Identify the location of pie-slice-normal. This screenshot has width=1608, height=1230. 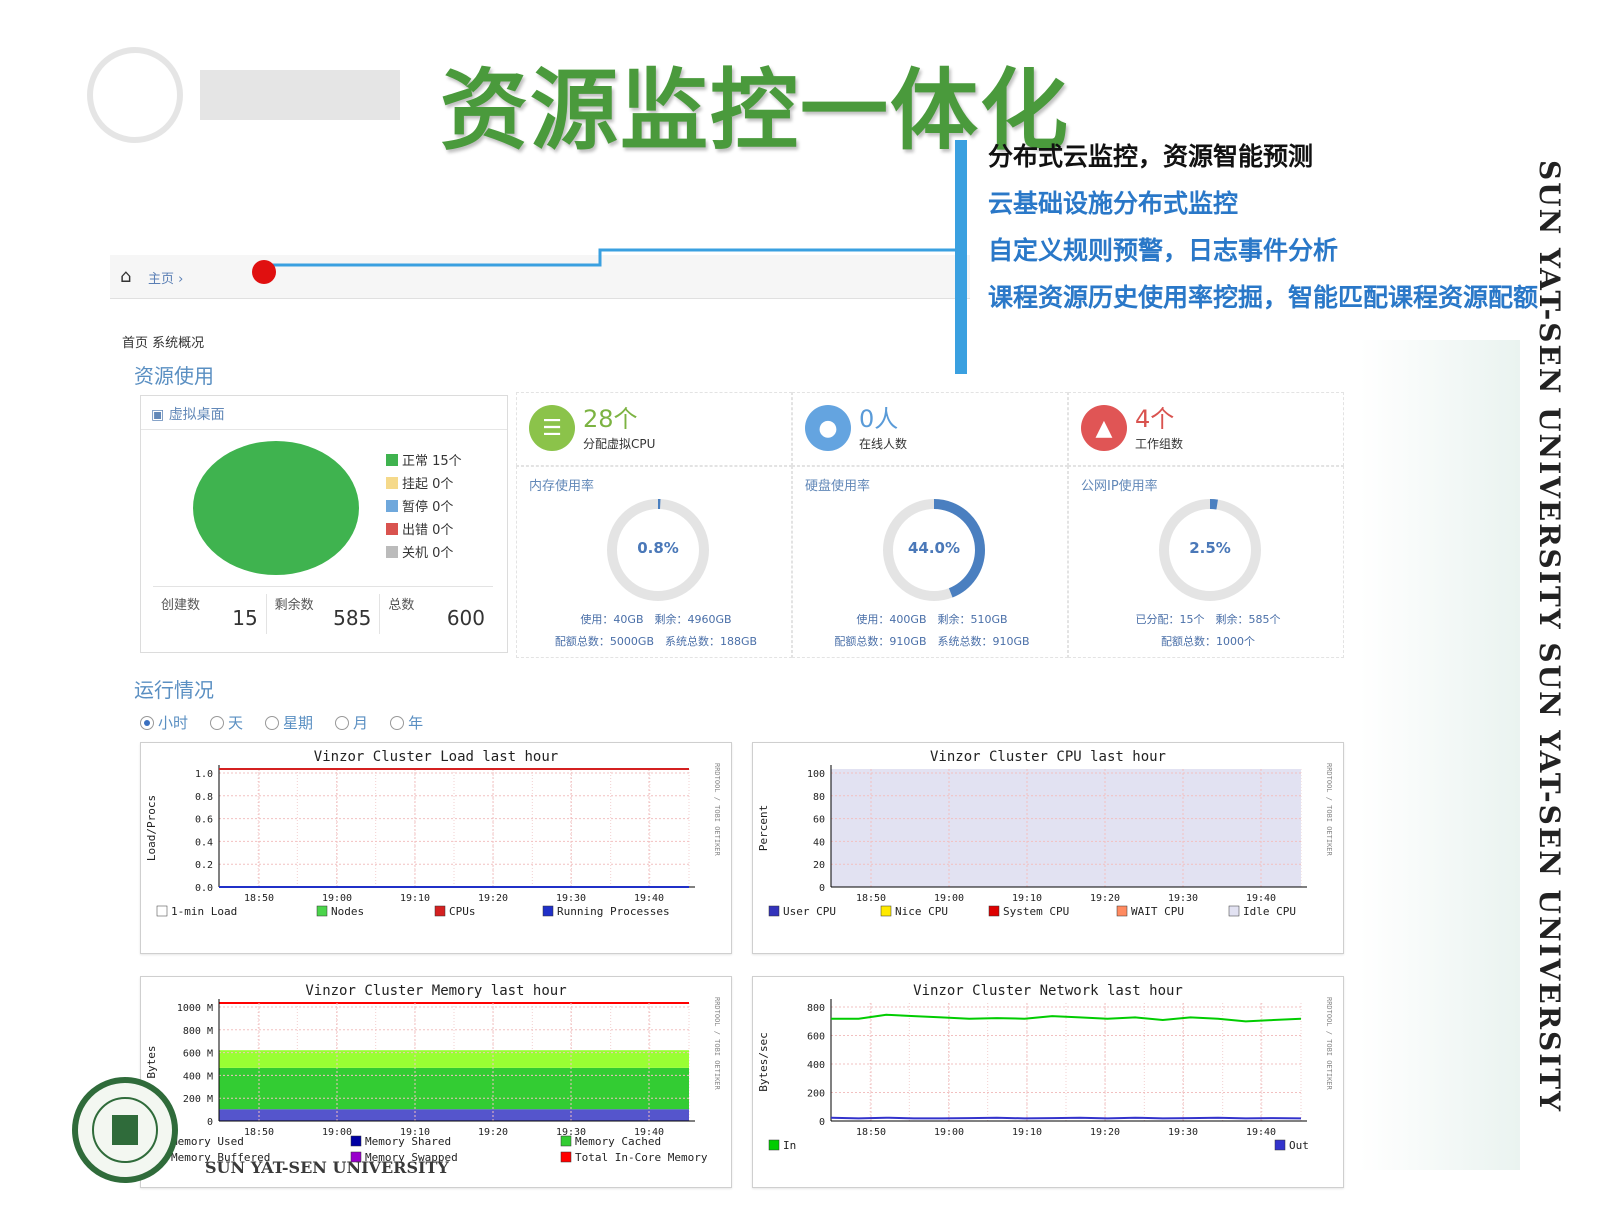
(276, 508).